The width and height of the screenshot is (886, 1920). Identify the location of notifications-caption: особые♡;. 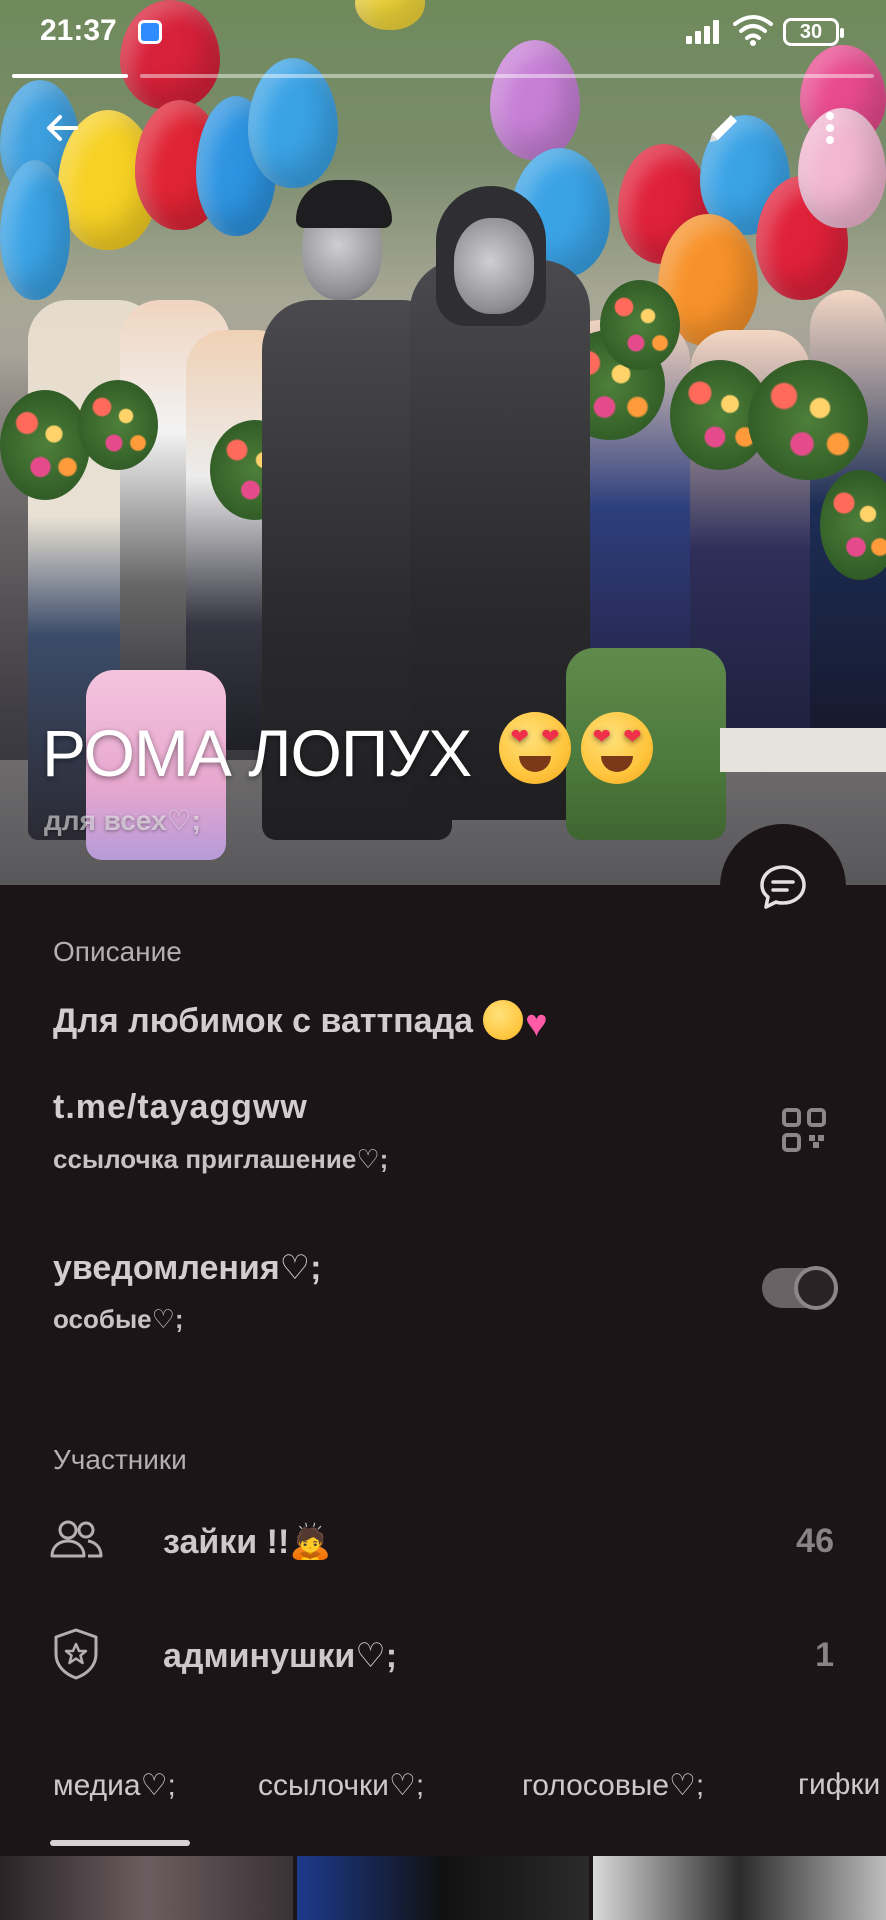
(118, 1319).